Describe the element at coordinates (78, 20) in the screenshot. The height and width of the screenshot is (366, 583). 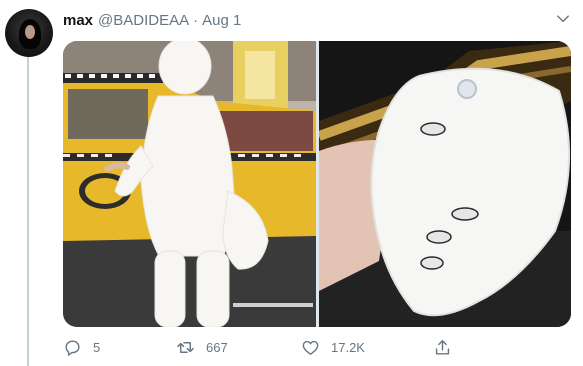
I see `display-name: max` at that location.